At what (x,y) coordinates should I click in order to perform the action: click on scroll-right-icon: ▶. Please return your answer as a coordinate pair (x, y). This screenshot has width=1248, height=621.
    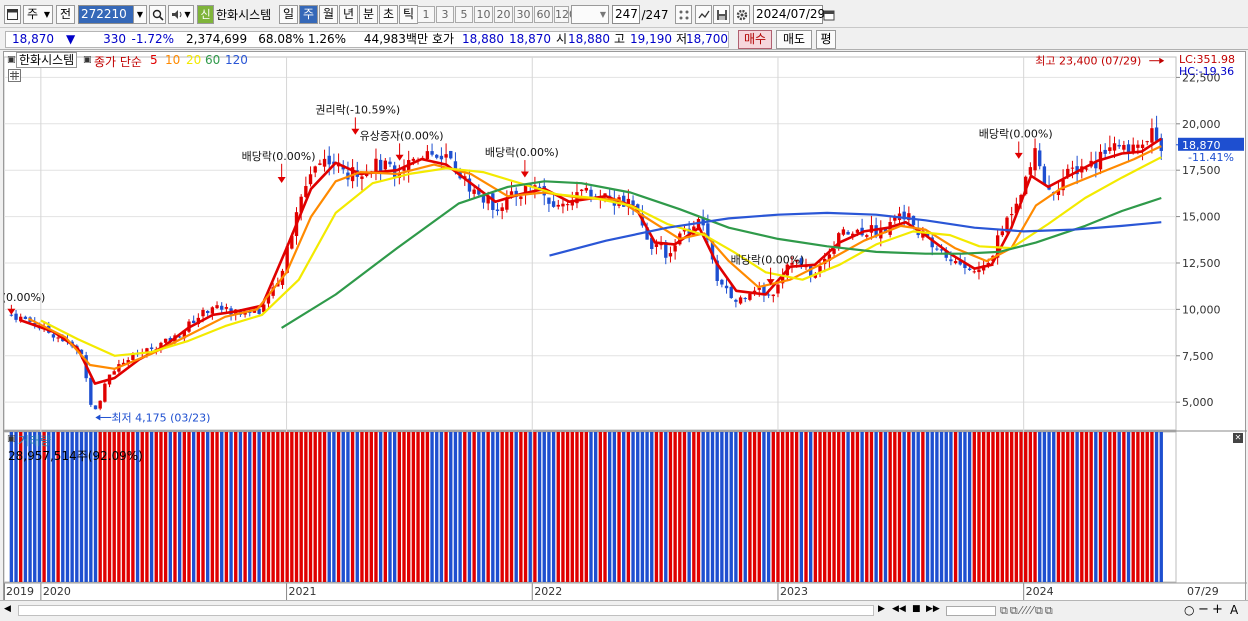
    Looking at the image, I should click on (881, 609).